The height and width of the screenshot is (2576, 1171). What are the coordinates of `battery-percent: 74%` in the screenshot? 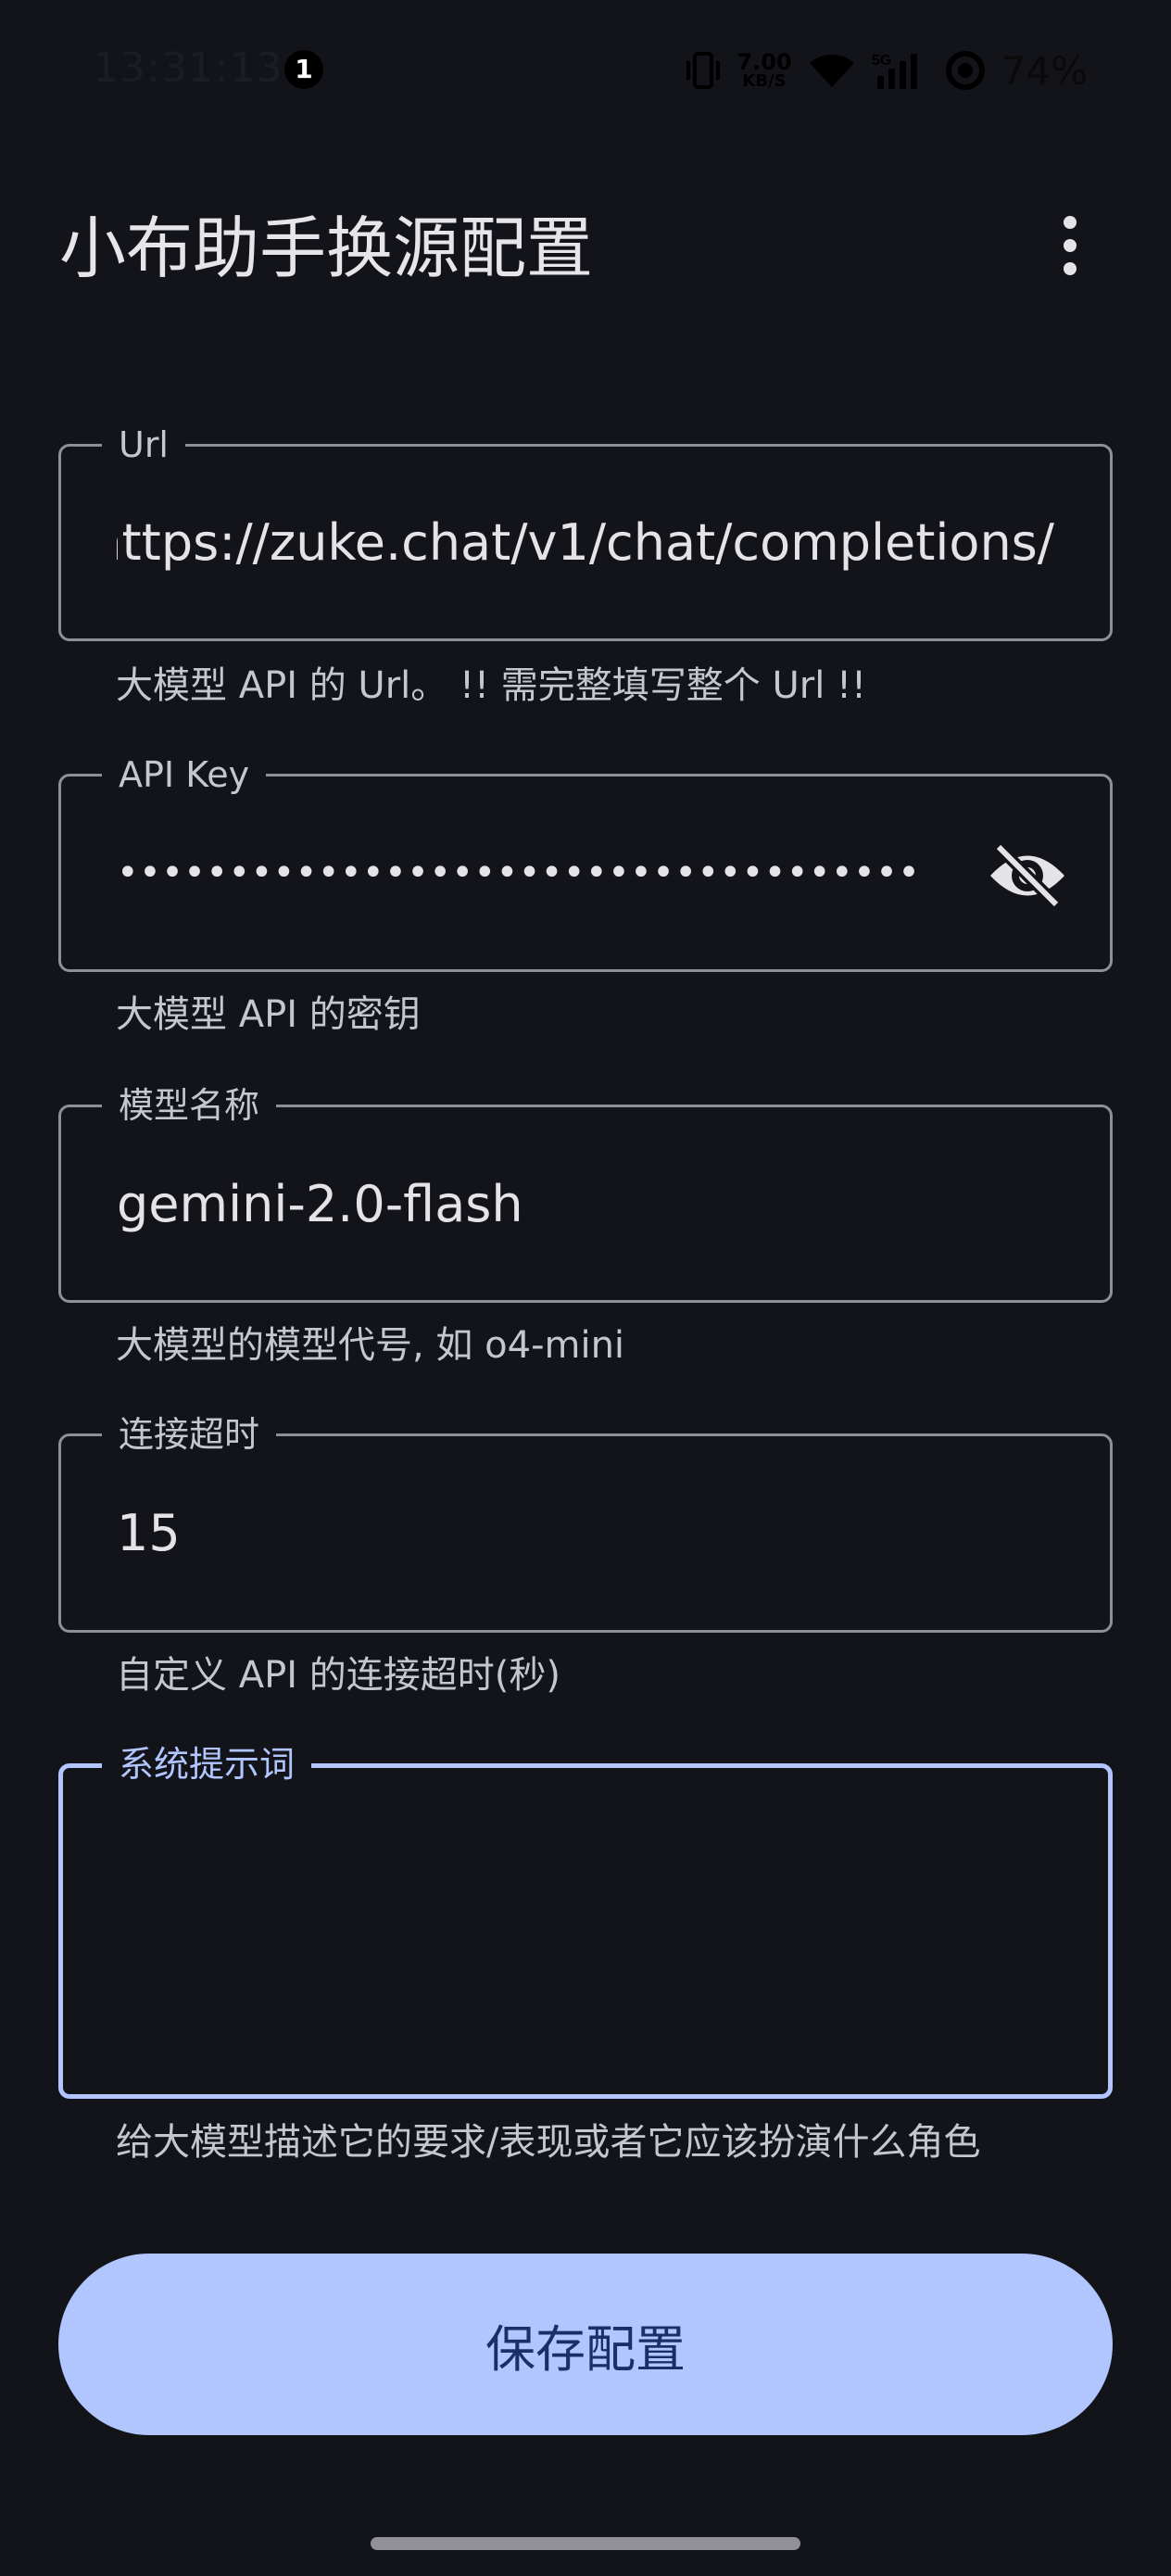 It's located at (1045, 70).